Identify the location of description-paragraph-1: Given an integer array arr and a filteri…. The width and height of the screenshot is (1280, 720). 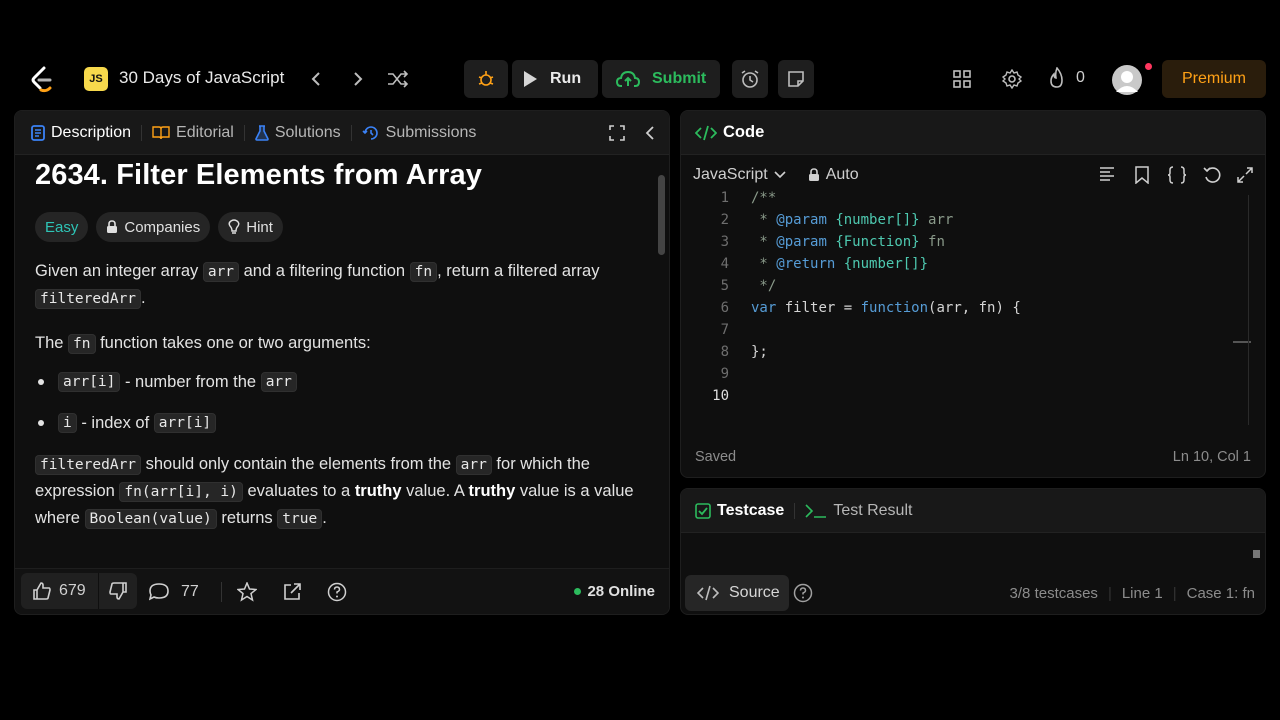
(340, 285).